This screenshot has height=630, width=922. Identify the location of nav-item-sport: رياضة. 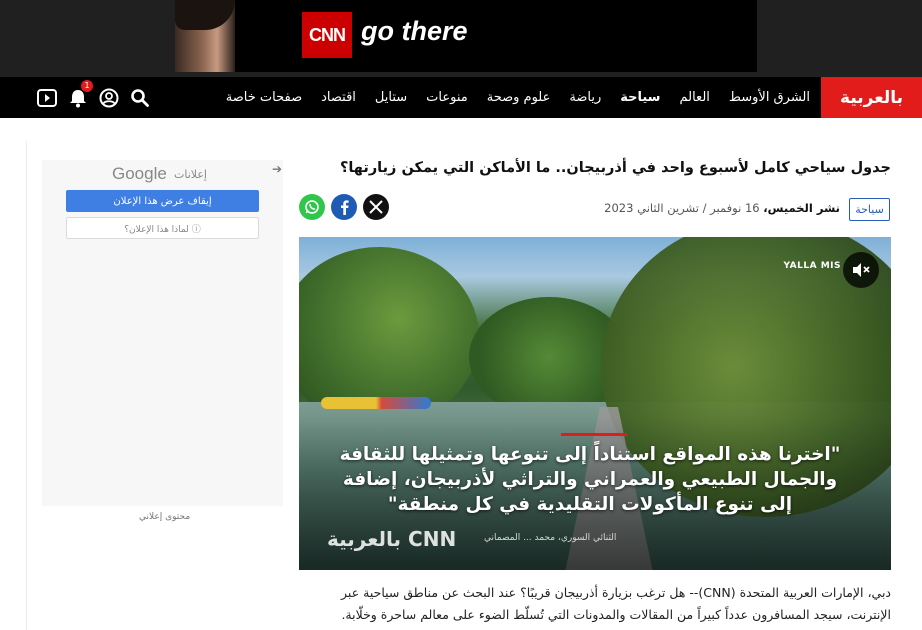
(585, 97).